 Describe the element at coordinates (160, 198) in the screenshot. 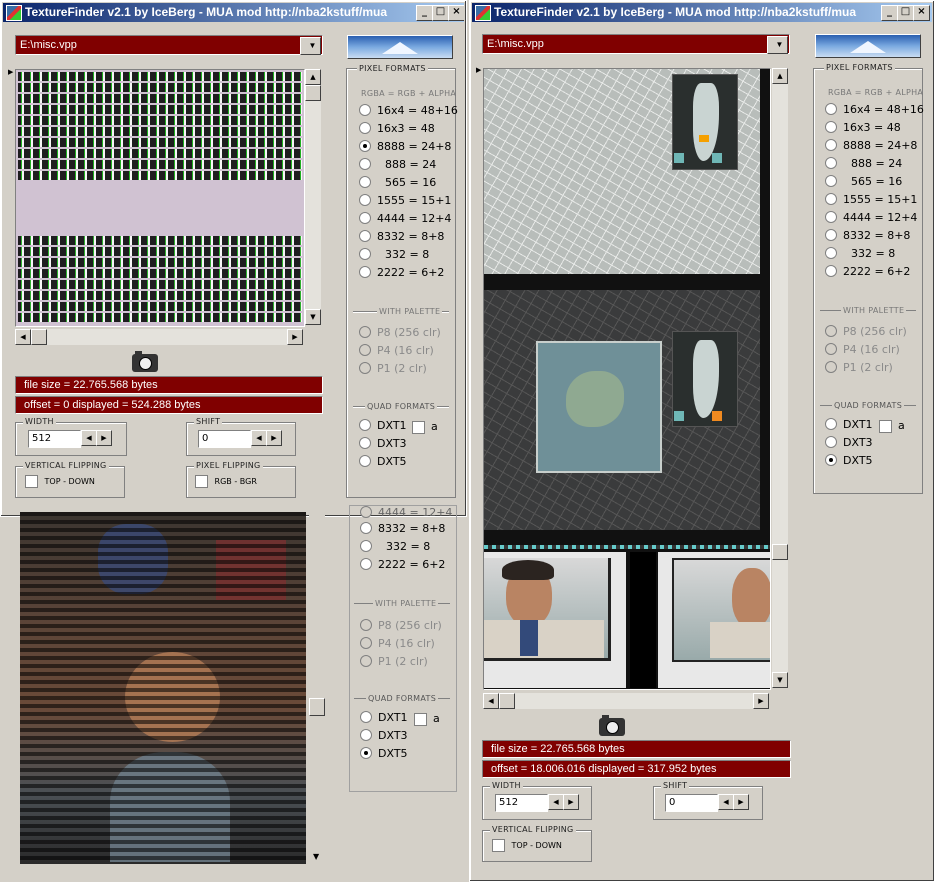

I see `texture-view` at that location.